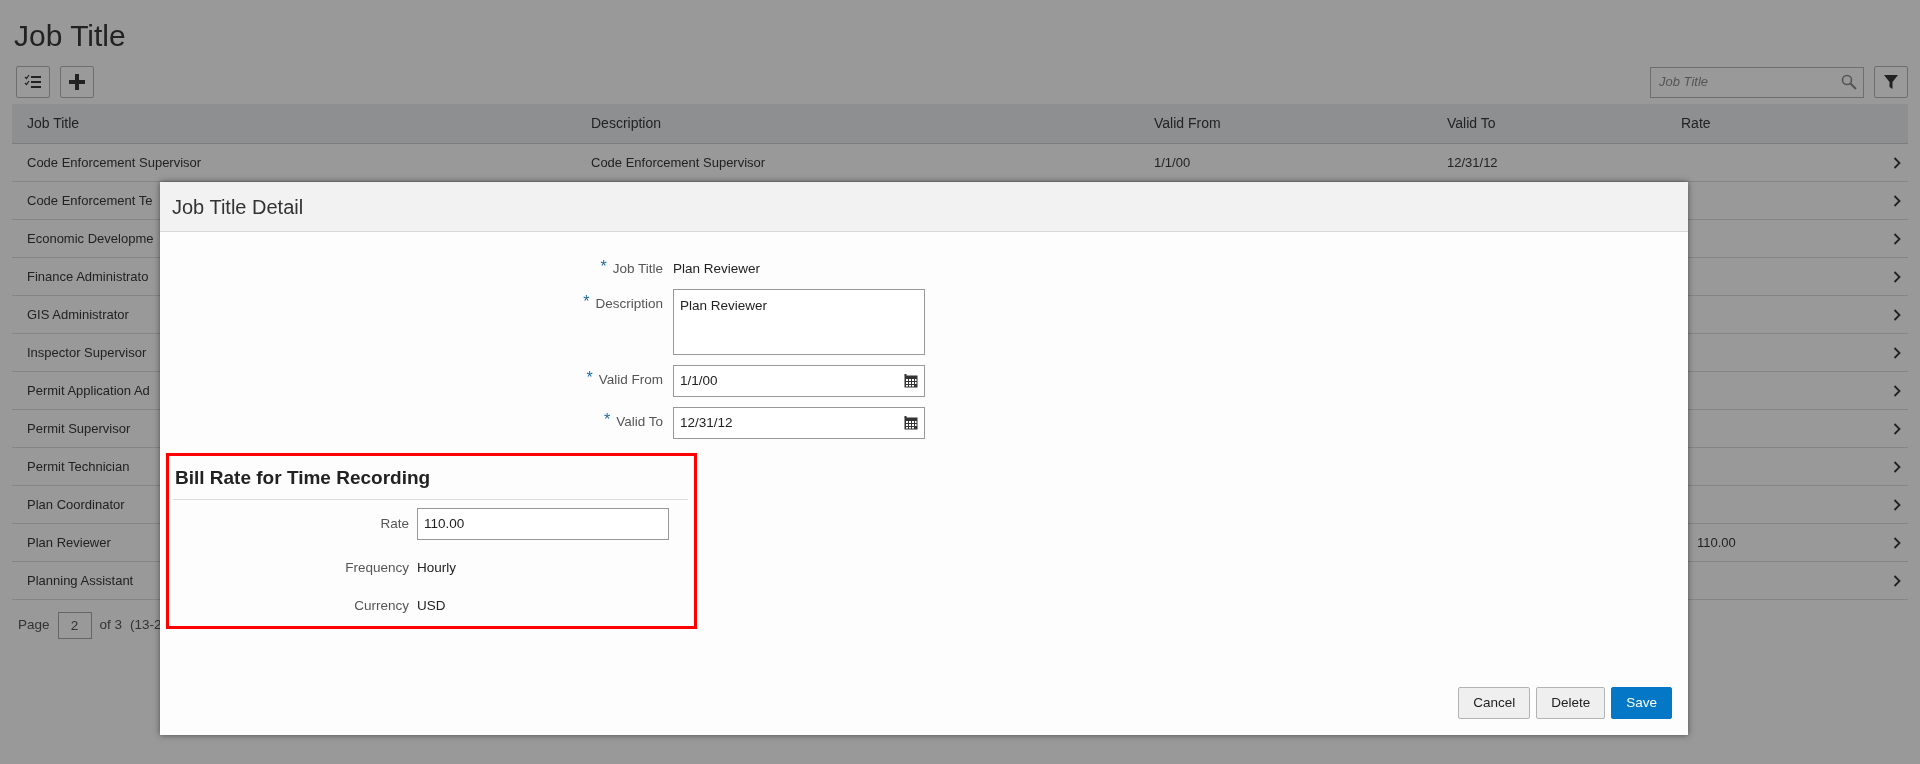  What do you see at coordinates (799, 322) in the screenshot?
I see `description-field: Plan Reviewer` at bounding box center [799, 322].